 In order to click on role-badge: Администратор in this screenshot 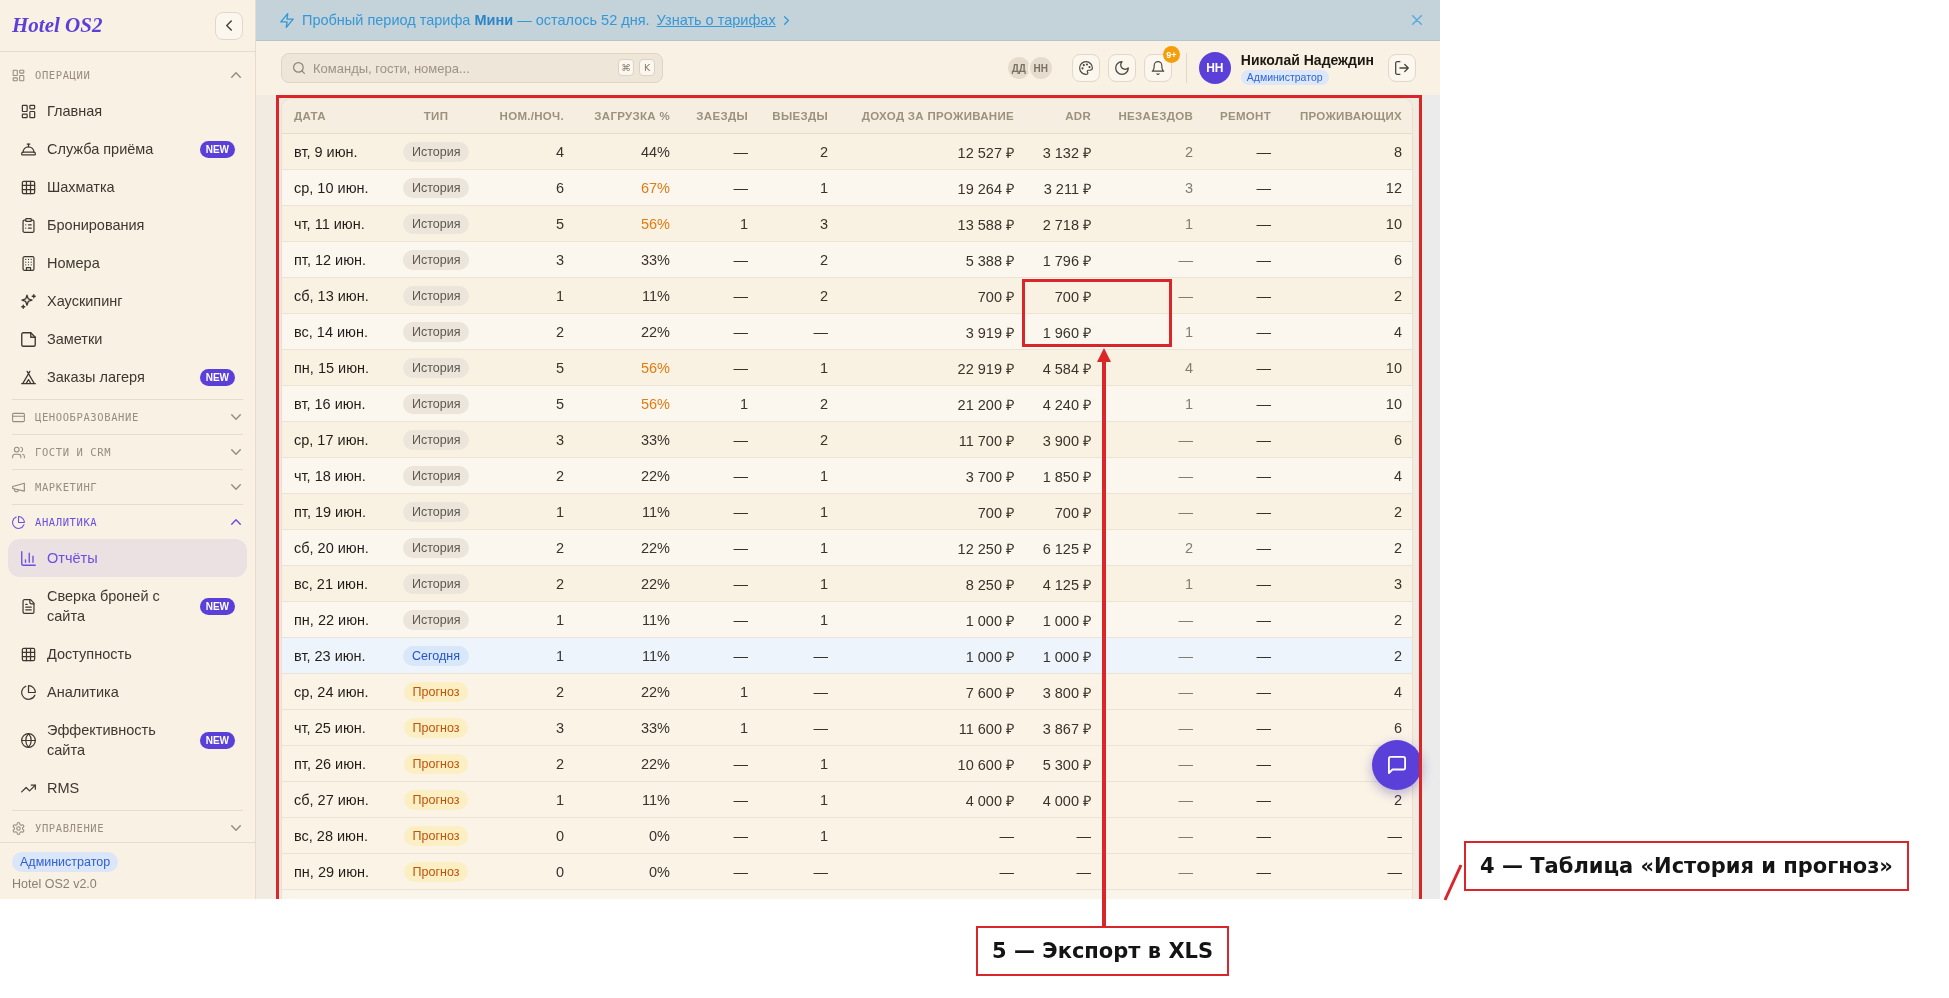, I will do `click(1284, 77)`.